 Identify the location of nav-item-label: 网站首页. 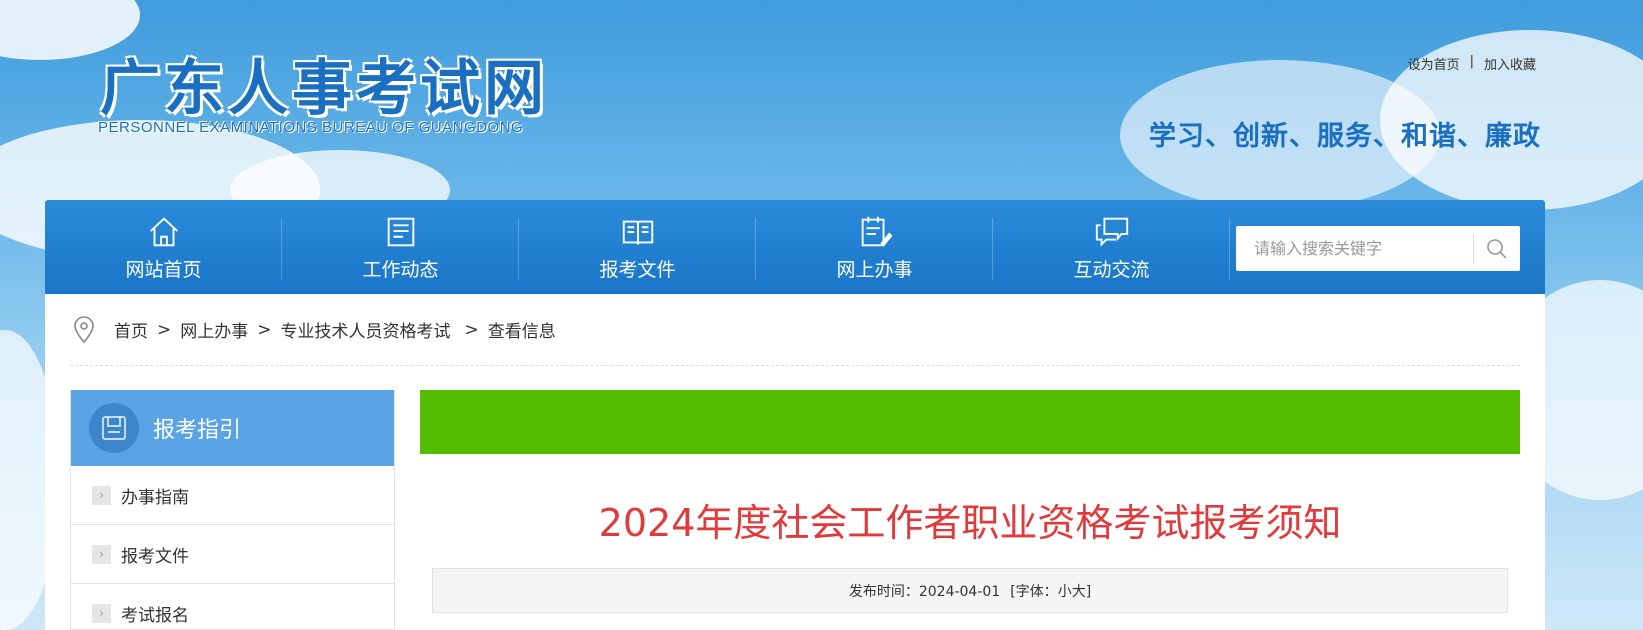
(163, 269).